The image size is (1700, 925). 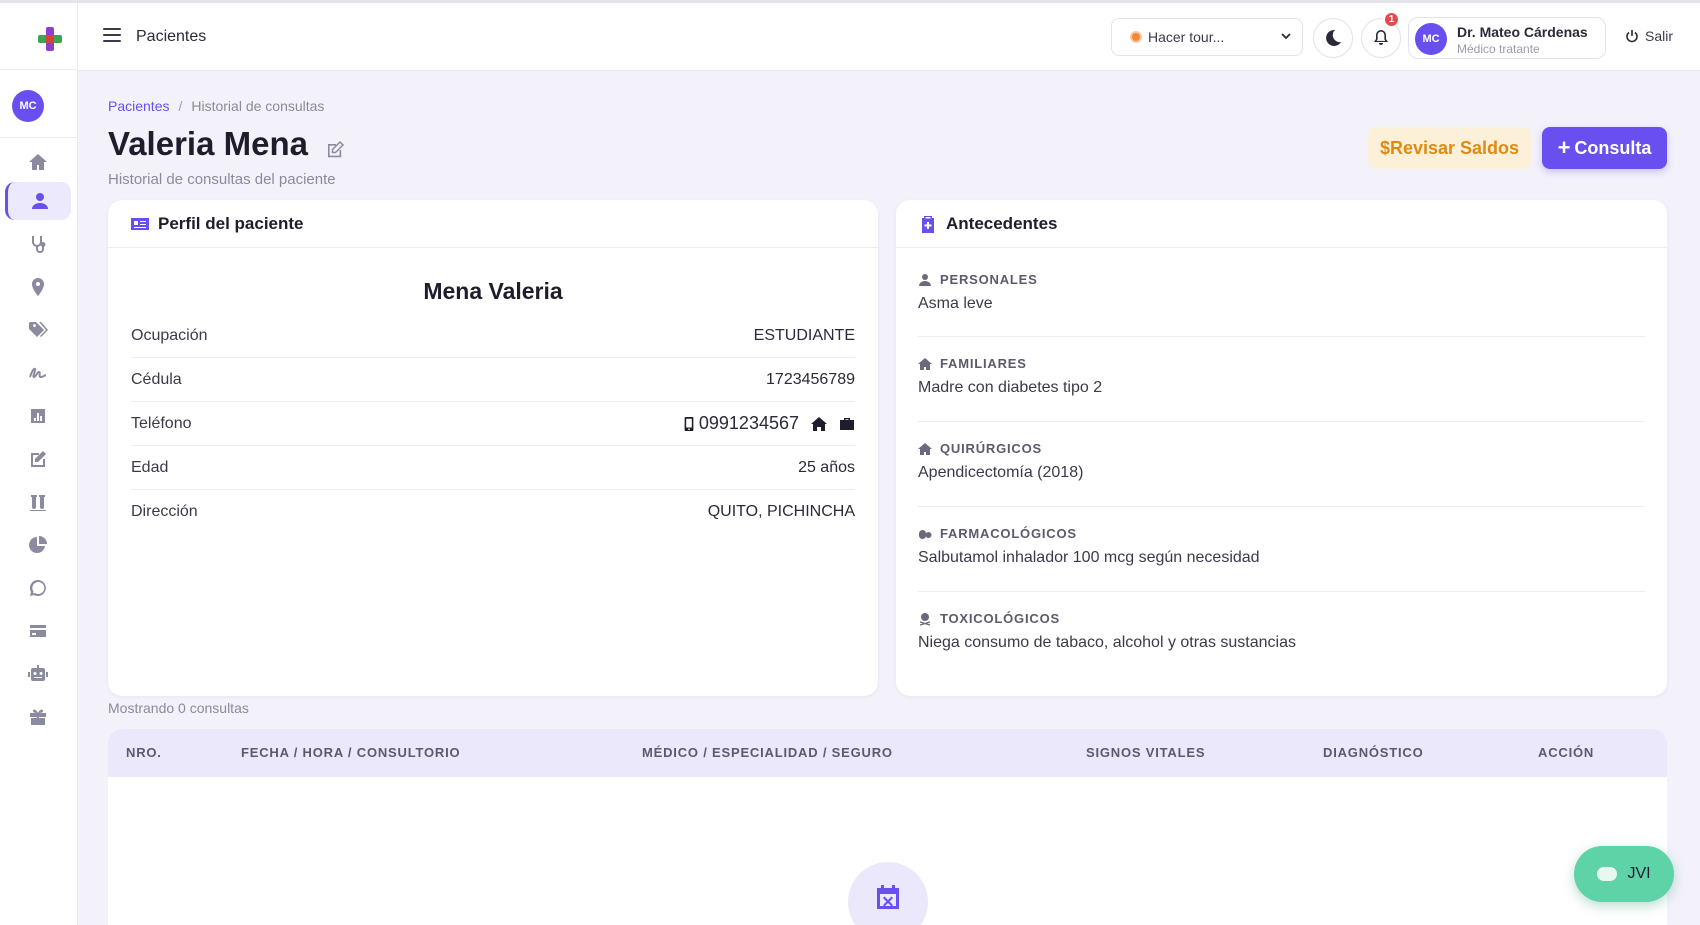 What do you see at coordinates (1454, 147) in the screenshot?
I see `review-balances-label: Revisar Saldos` at bounding box center [1454, 147].